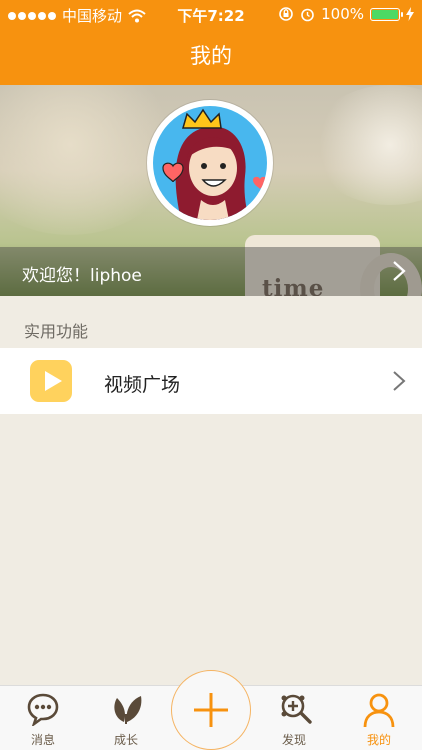 This screenshot has width=422, height=750. What do you see at coordinates (51, 381) in the screenshot?
I see `play-icon` at bounding box center [51, 381].